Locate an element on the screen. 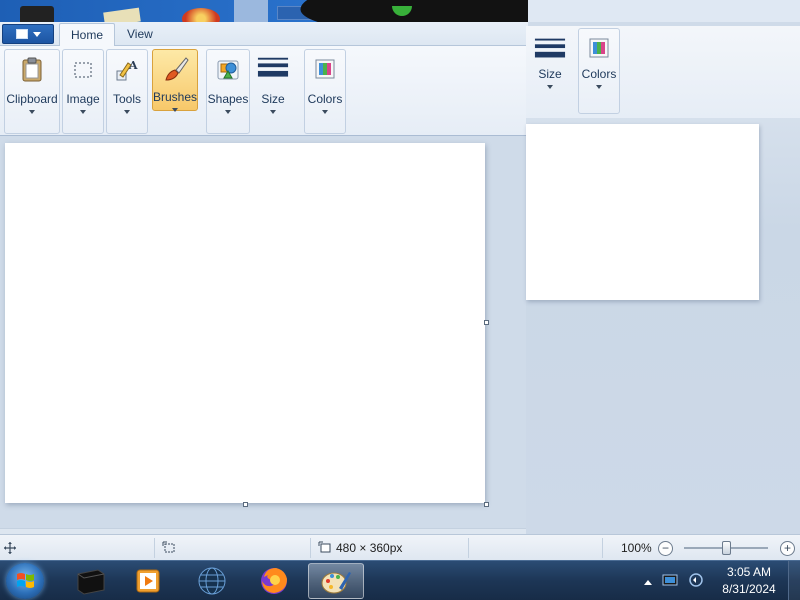  ribbon-group-label: Clipboard is located at coordinates (32, 99).